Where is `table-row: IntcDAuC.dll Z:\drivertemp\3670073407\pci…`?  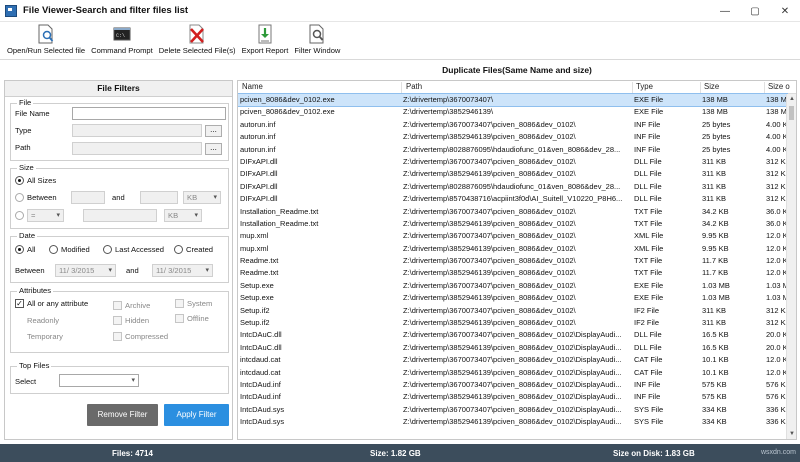
table-row: IntcDAuC.dll Z:\drivertemp\3670073407\pci… is located at coordinates (513, 335).